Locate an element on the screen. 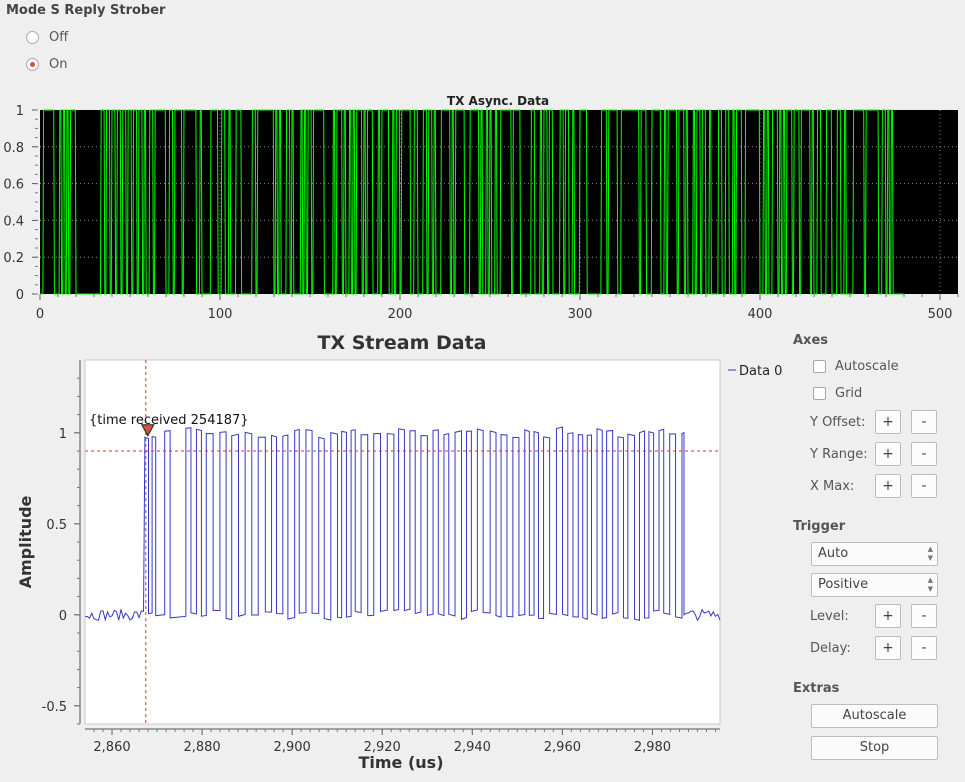 Image resolution: width=965 pixels, height=782 pixels. trigger-slope-select: Positive ▲ ▼ is located at coordinates (874, 585).